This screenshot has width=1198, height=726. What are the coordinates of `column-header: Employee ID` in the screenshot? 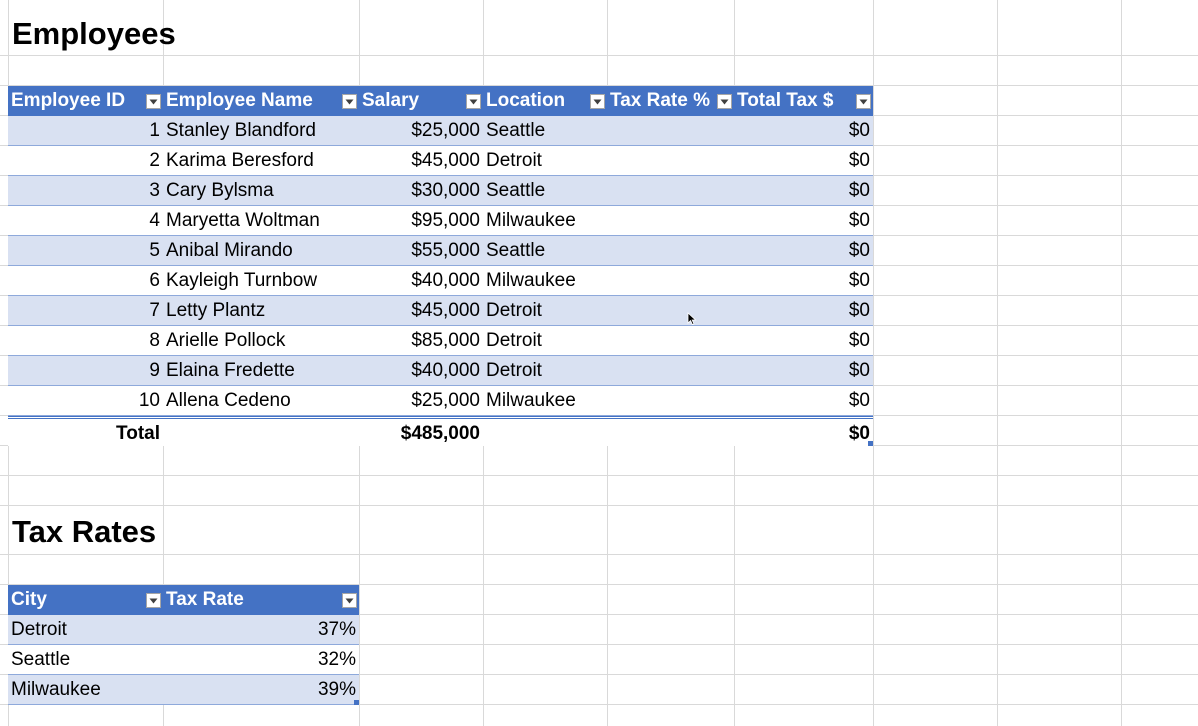 It's located at (85, 101).